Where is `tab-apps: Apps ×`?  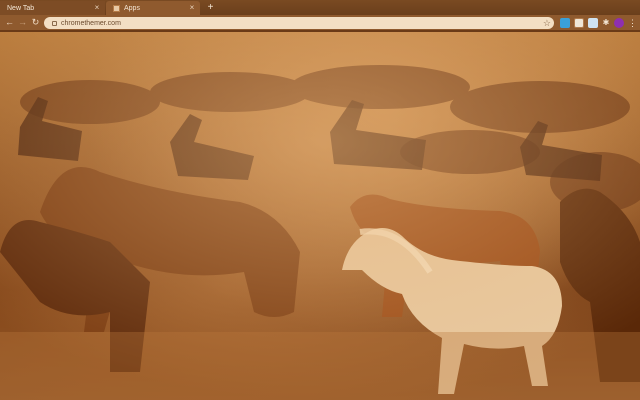
tab-apps: Apps × is located at coordinates (153, 8).